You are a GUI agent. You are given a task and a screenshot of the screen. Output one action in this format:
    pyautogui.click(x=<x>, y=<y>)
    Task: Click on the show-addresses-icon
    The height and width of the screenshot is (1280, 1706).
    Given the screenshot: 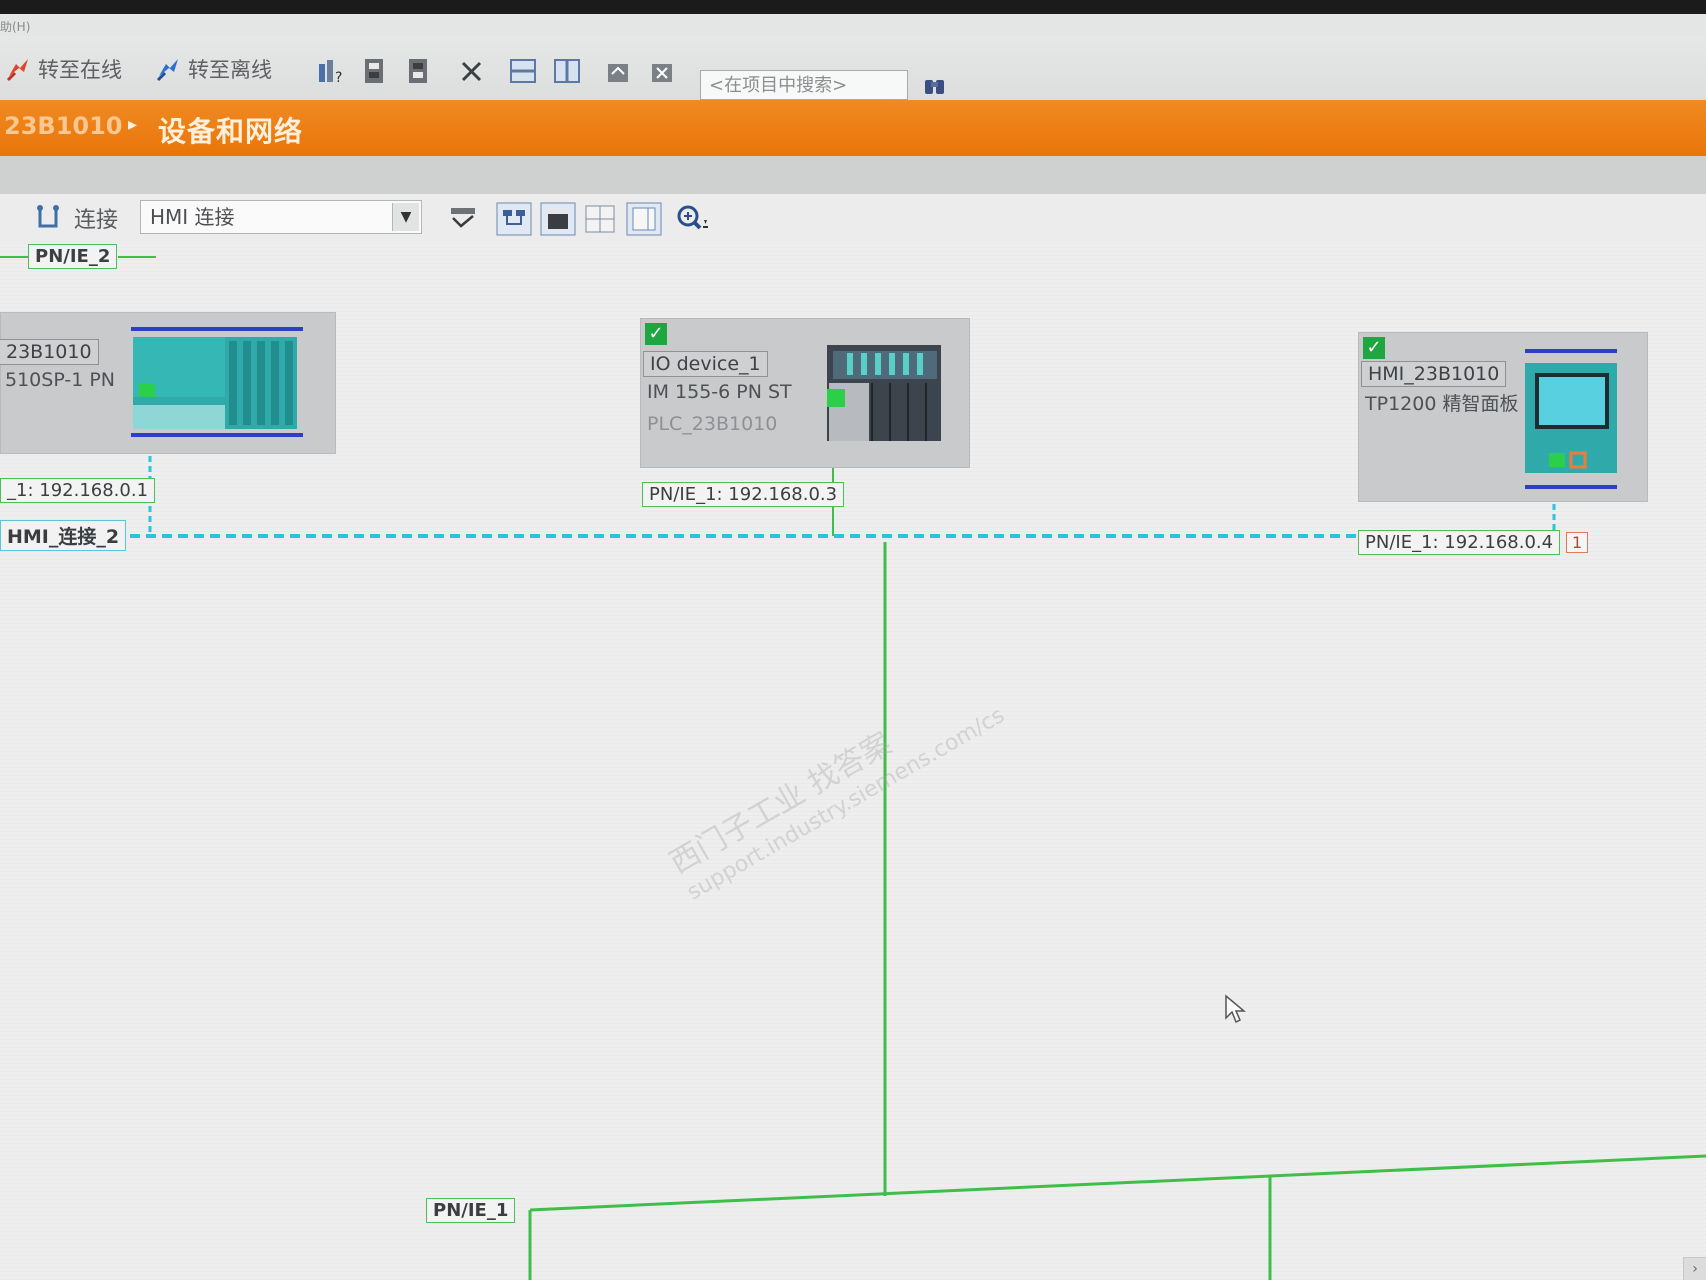 What is the action you would take?
    pyautogui.click(x=463, y=219)
    